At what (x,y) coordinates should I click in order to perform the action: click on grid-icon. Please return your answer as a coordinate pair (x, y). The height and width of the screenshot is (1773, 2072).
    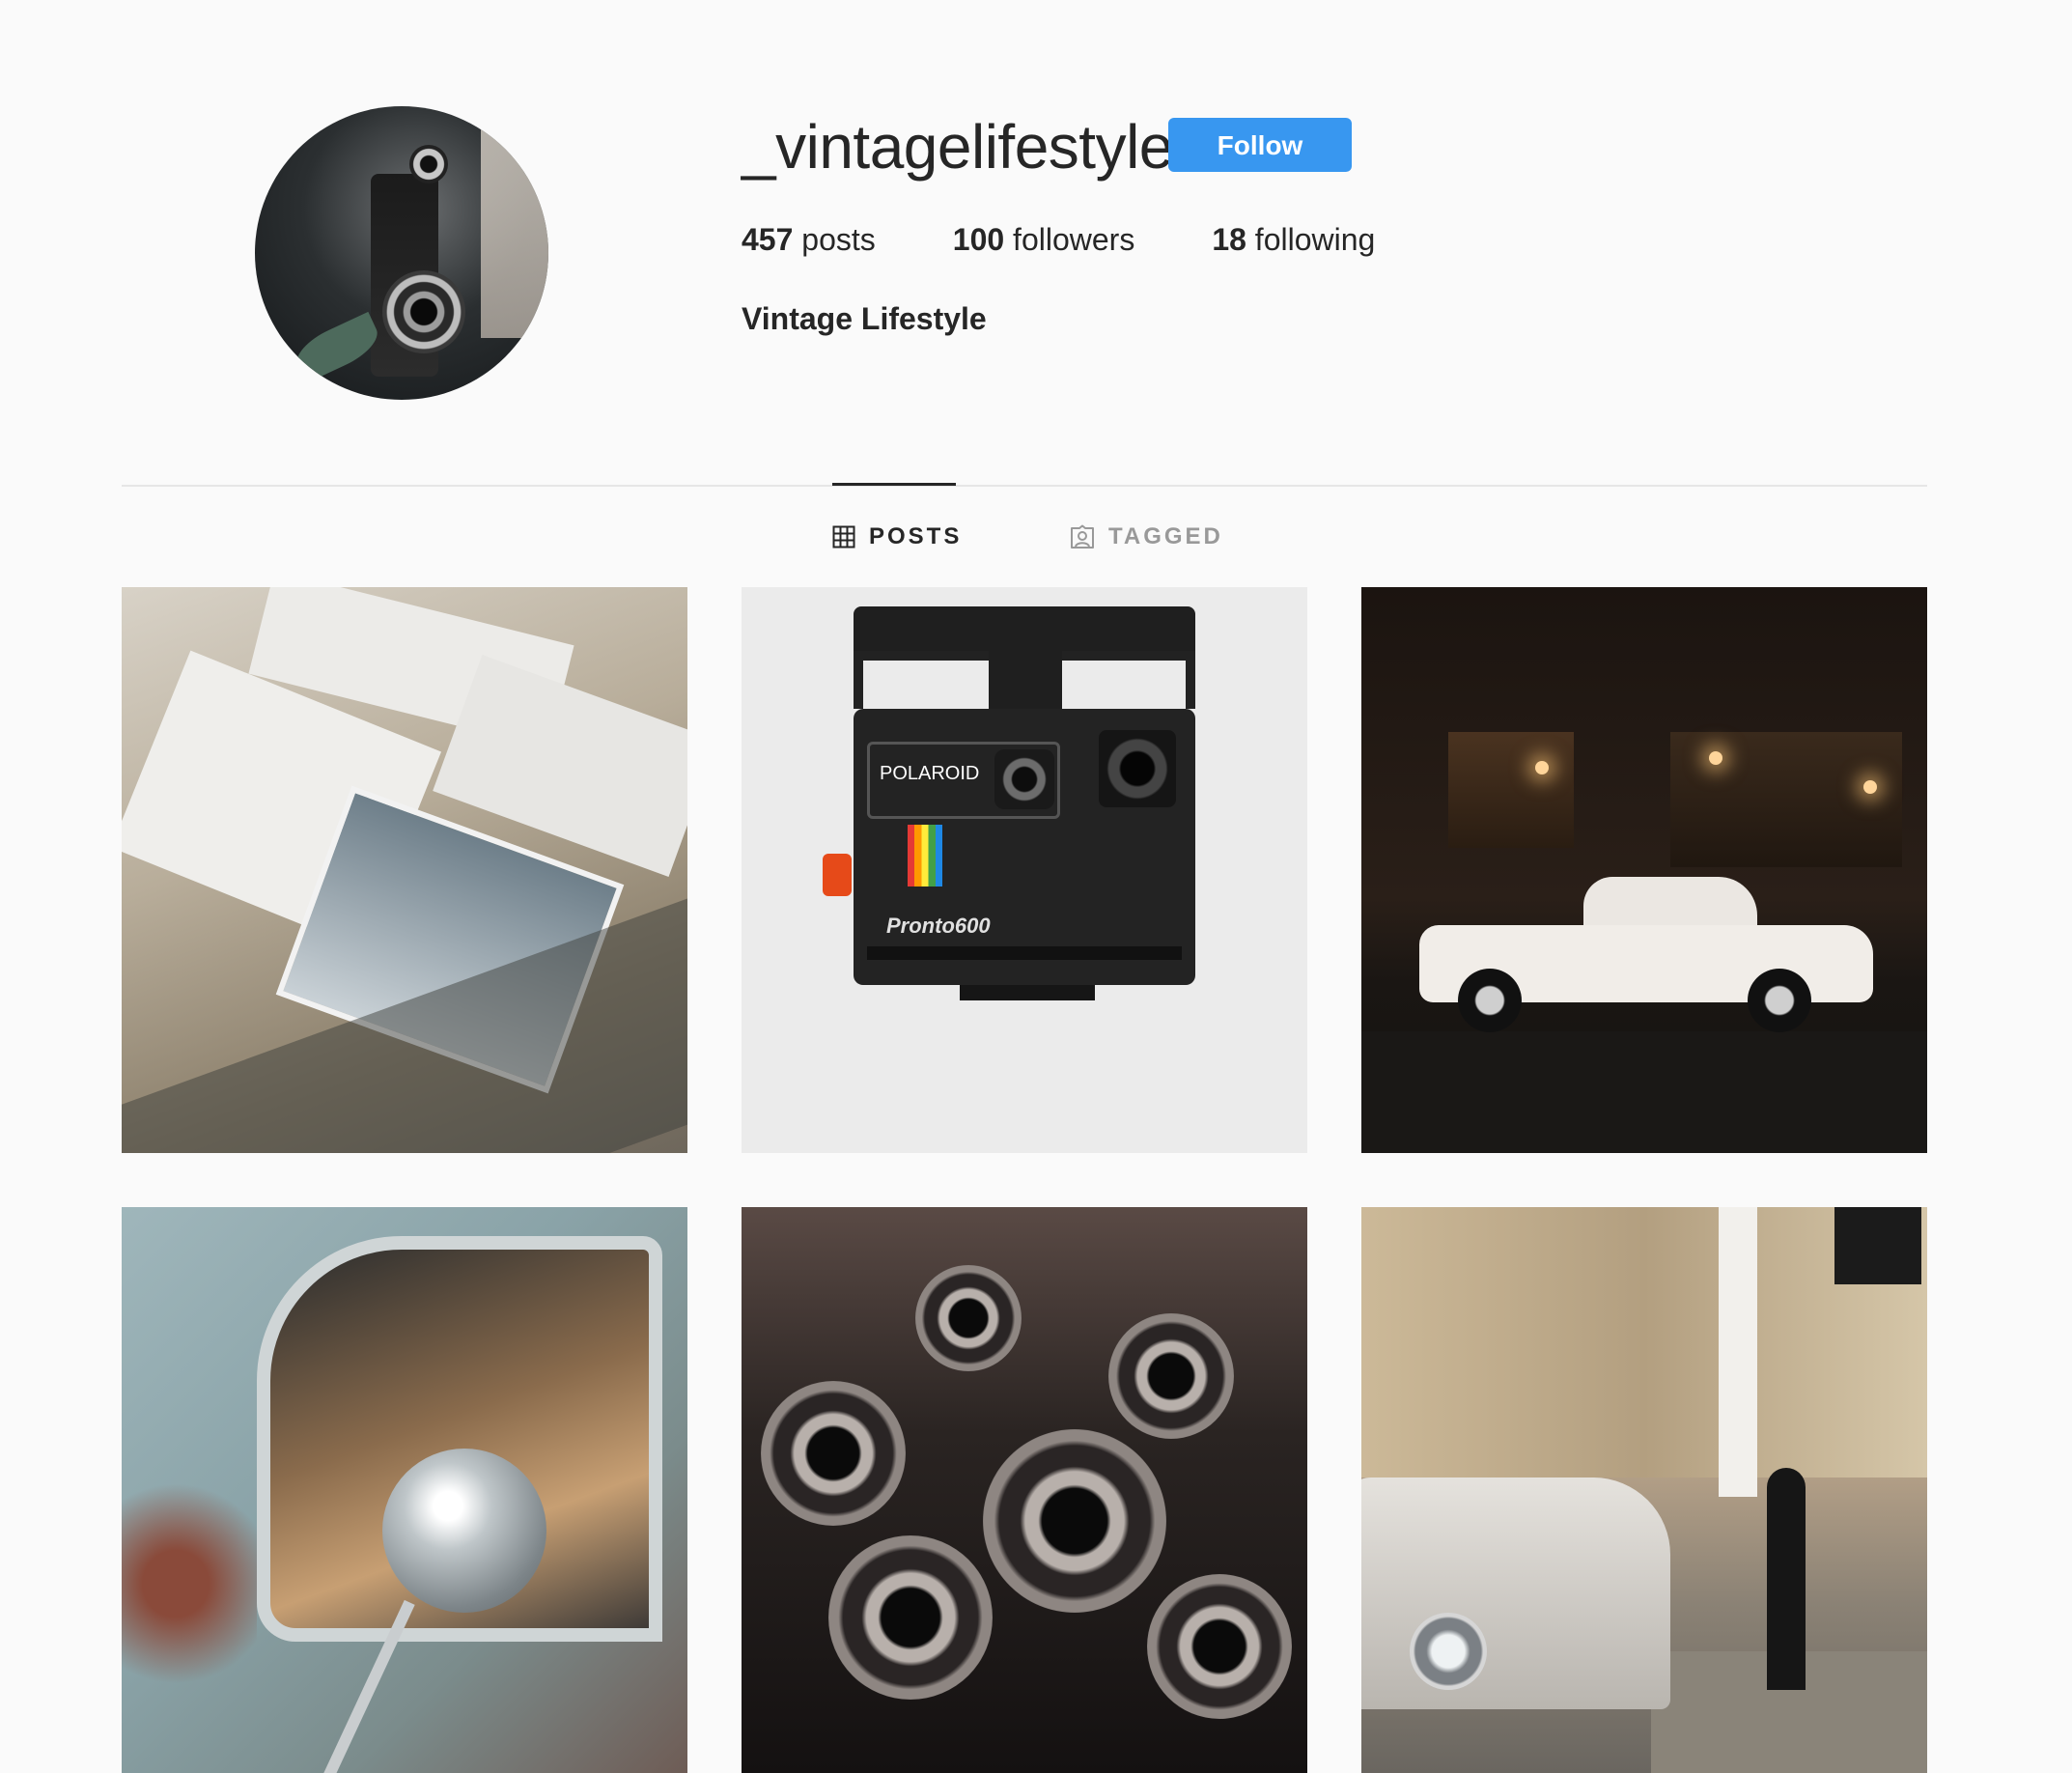
    Looking at the image, I should click on (844, 537).